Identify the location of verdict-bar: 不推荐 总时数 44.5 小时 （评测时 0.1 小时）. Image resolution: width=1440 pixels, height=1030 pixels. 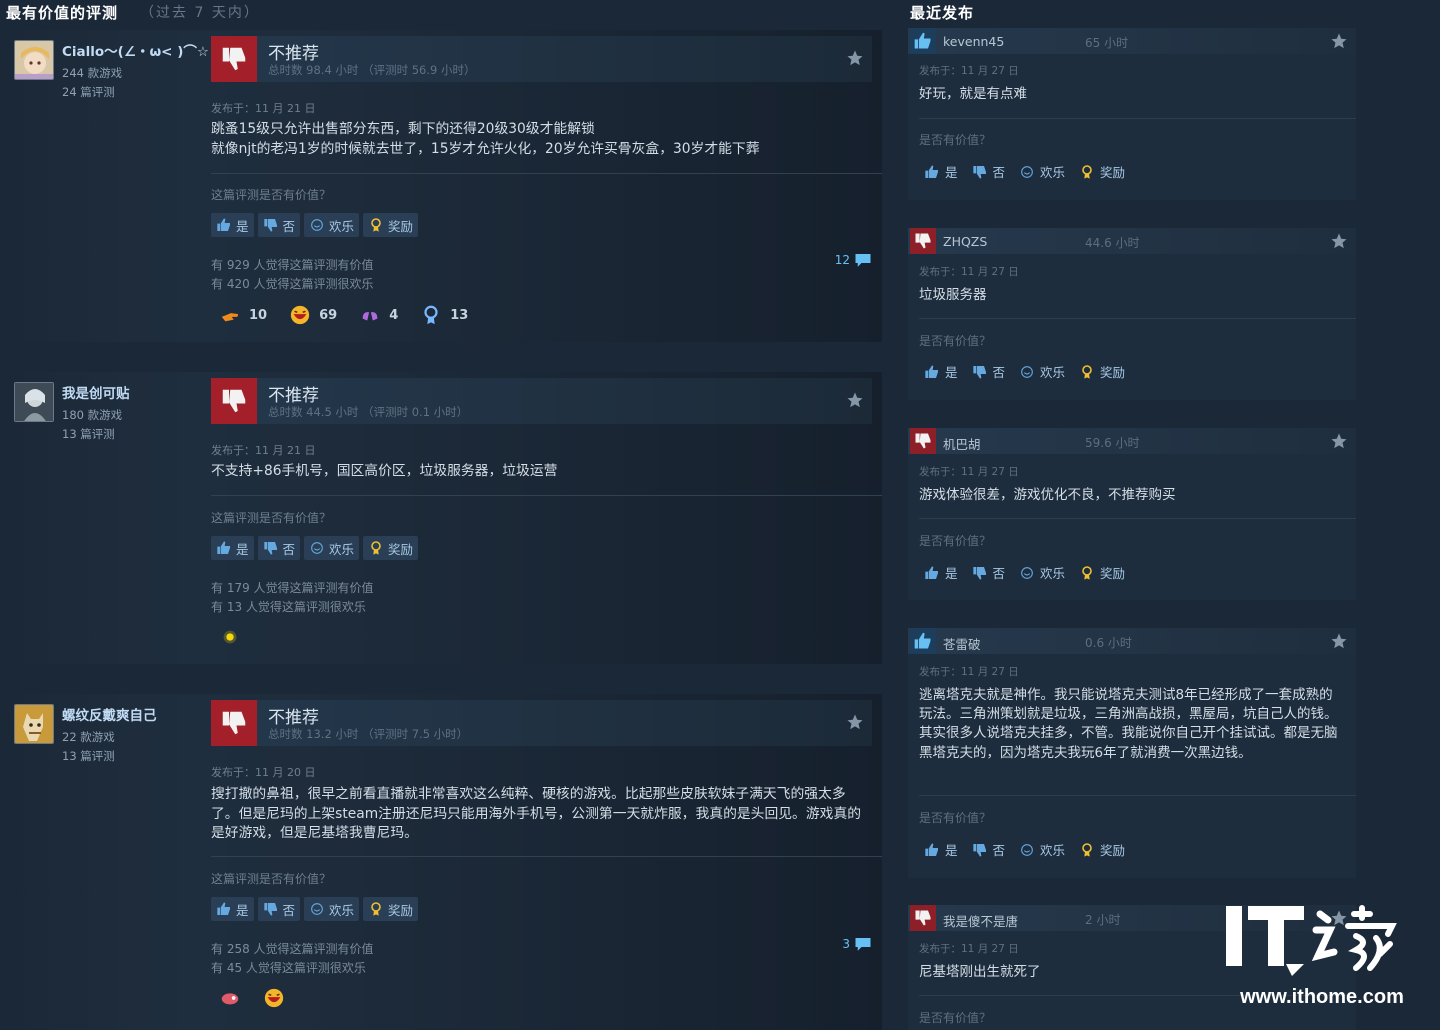
(541, 401).